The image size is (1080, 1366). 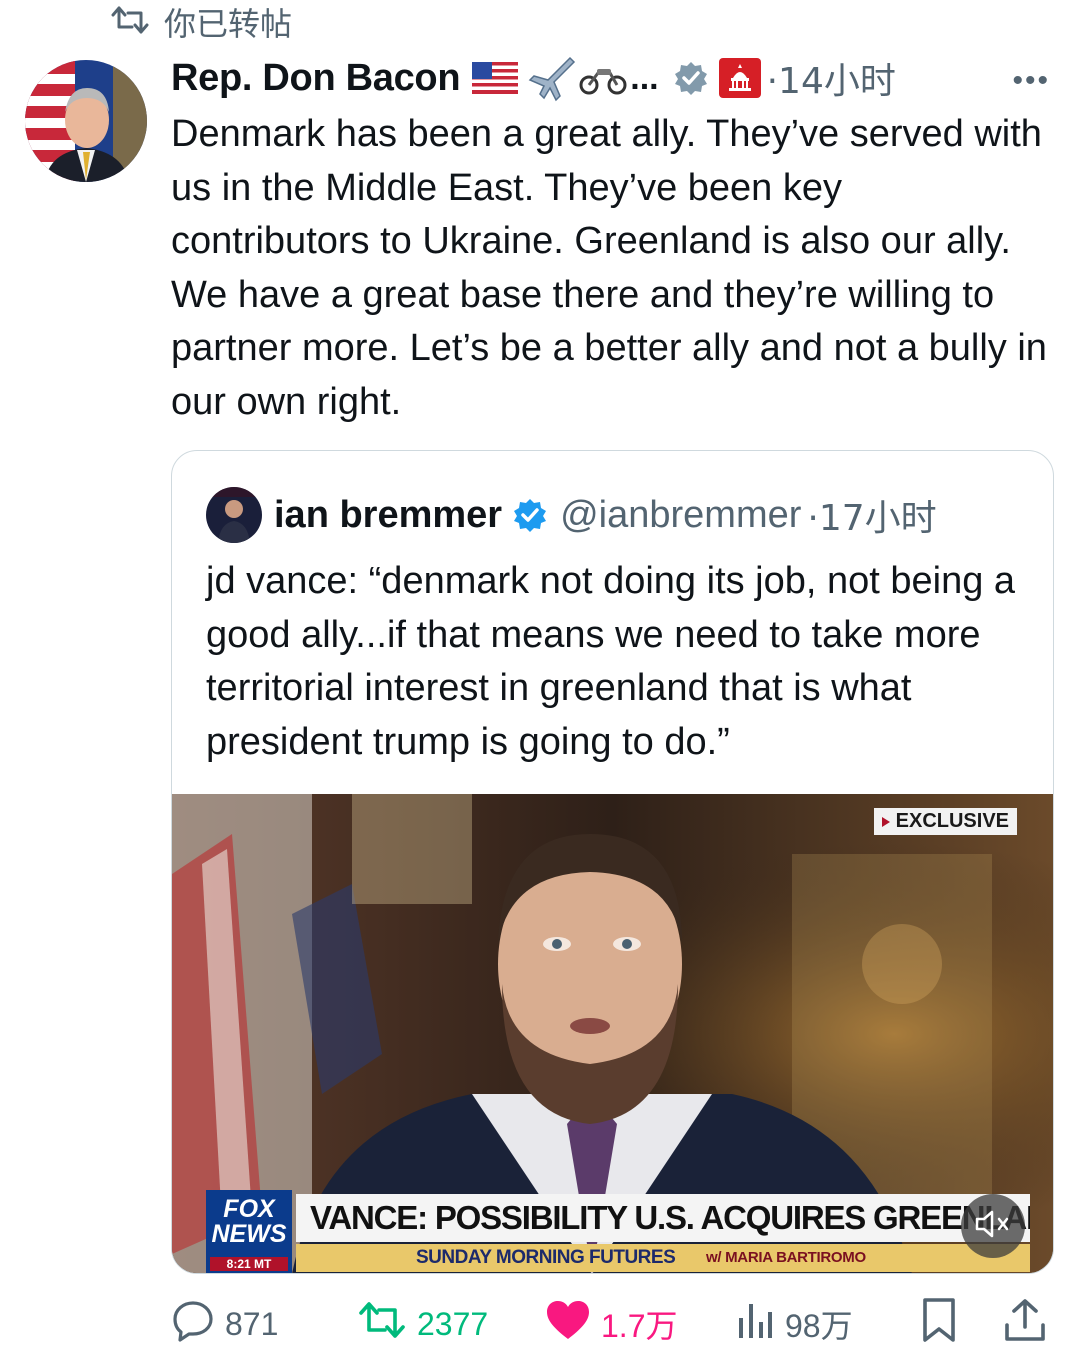 I want to click on logo-line-1: FOX, so click(x=249, y=1209).